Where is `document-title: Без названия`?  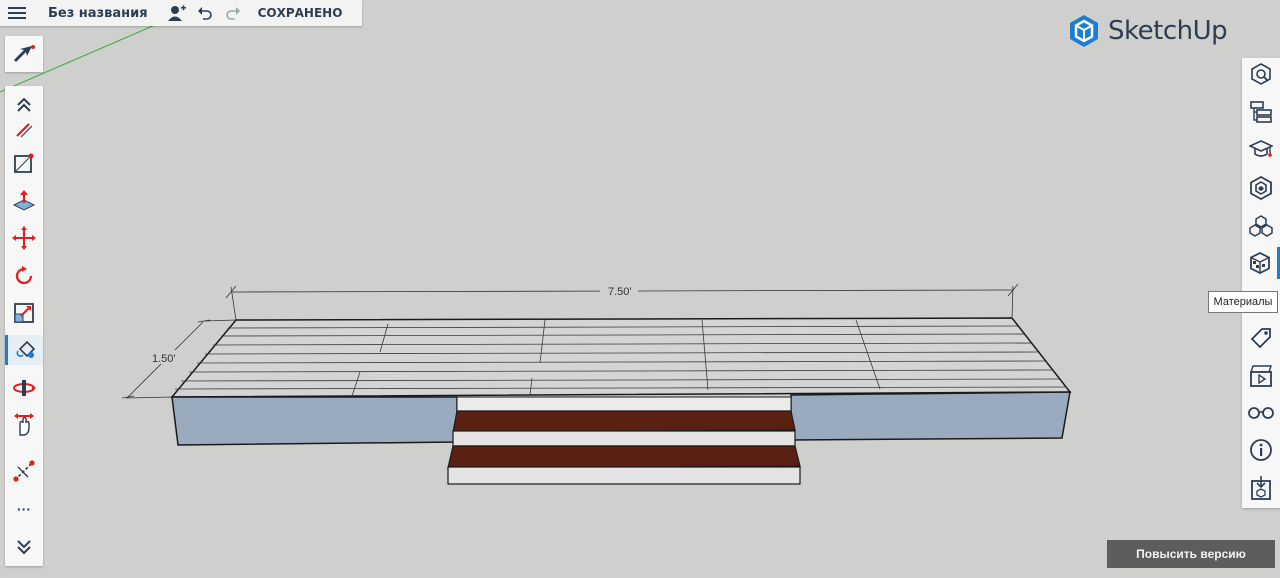
document-title: Без названия is located at coordinates (98, 13).